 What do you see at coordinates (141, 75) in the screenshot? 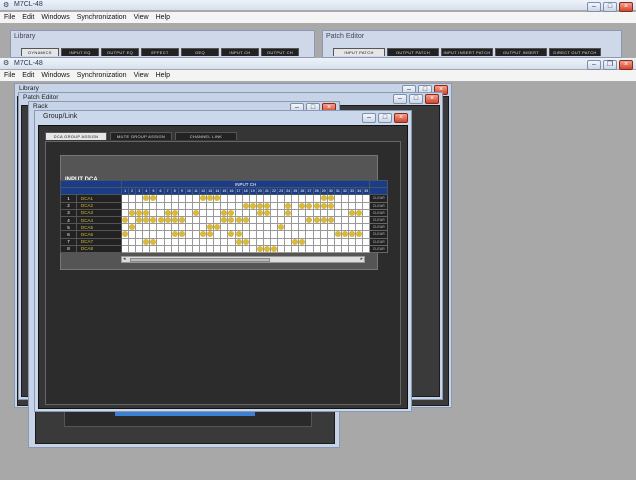
I see `menu-view: View` at bounding box center [141, 75].